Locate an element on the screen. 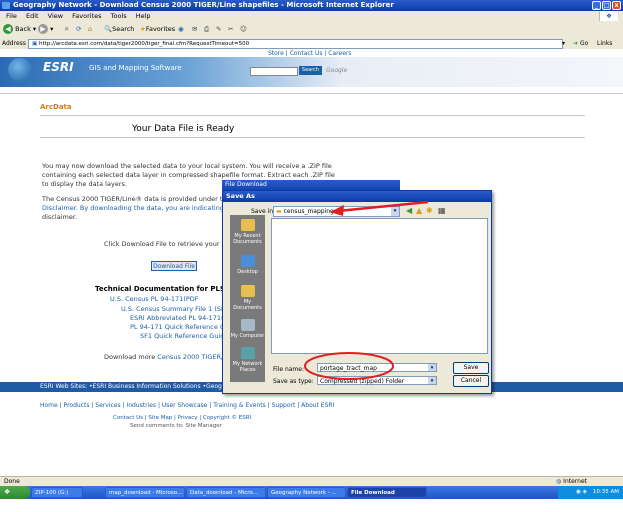 The image size is (623, 512). clock: 10:35 AM is located at coordinates (605, 492).